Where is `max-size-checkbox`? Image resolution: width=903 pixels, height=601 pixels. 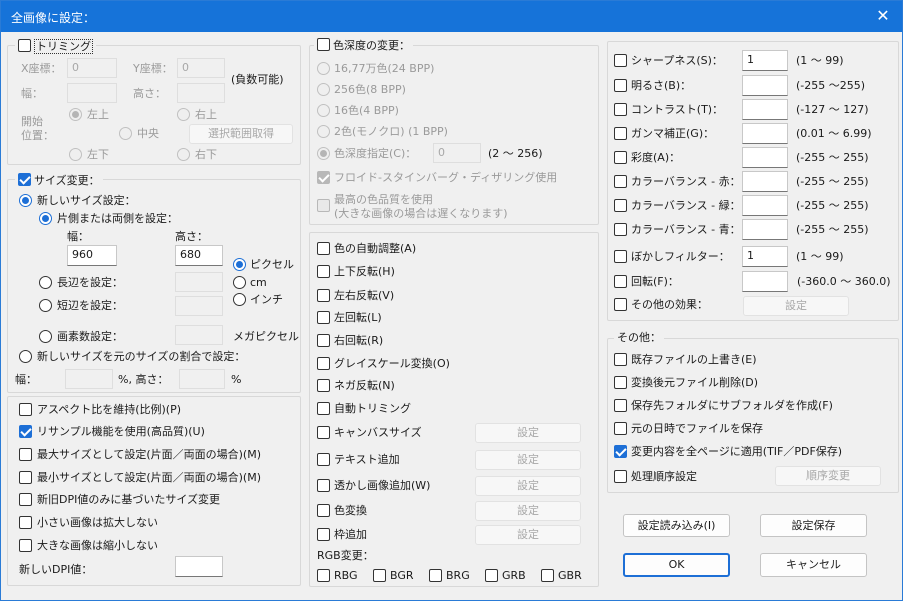 max-size-checkbox is located at coordinates (25, 454).